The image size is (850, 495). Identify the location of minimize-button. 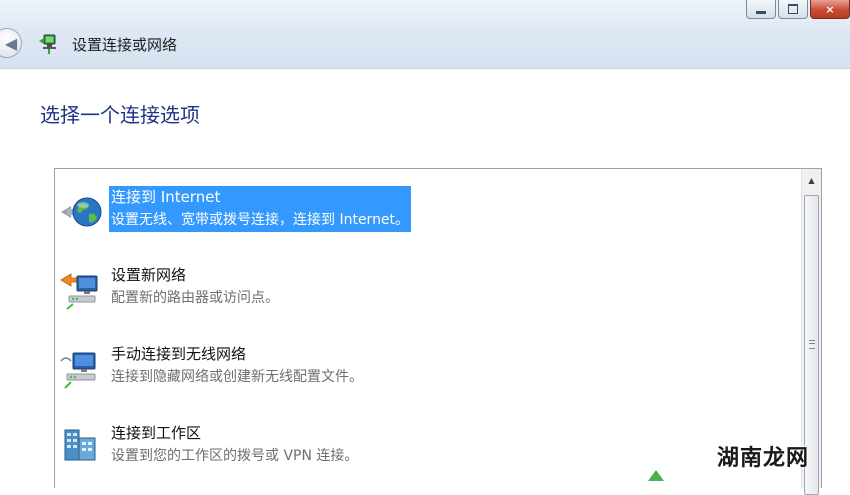
(761, 9).